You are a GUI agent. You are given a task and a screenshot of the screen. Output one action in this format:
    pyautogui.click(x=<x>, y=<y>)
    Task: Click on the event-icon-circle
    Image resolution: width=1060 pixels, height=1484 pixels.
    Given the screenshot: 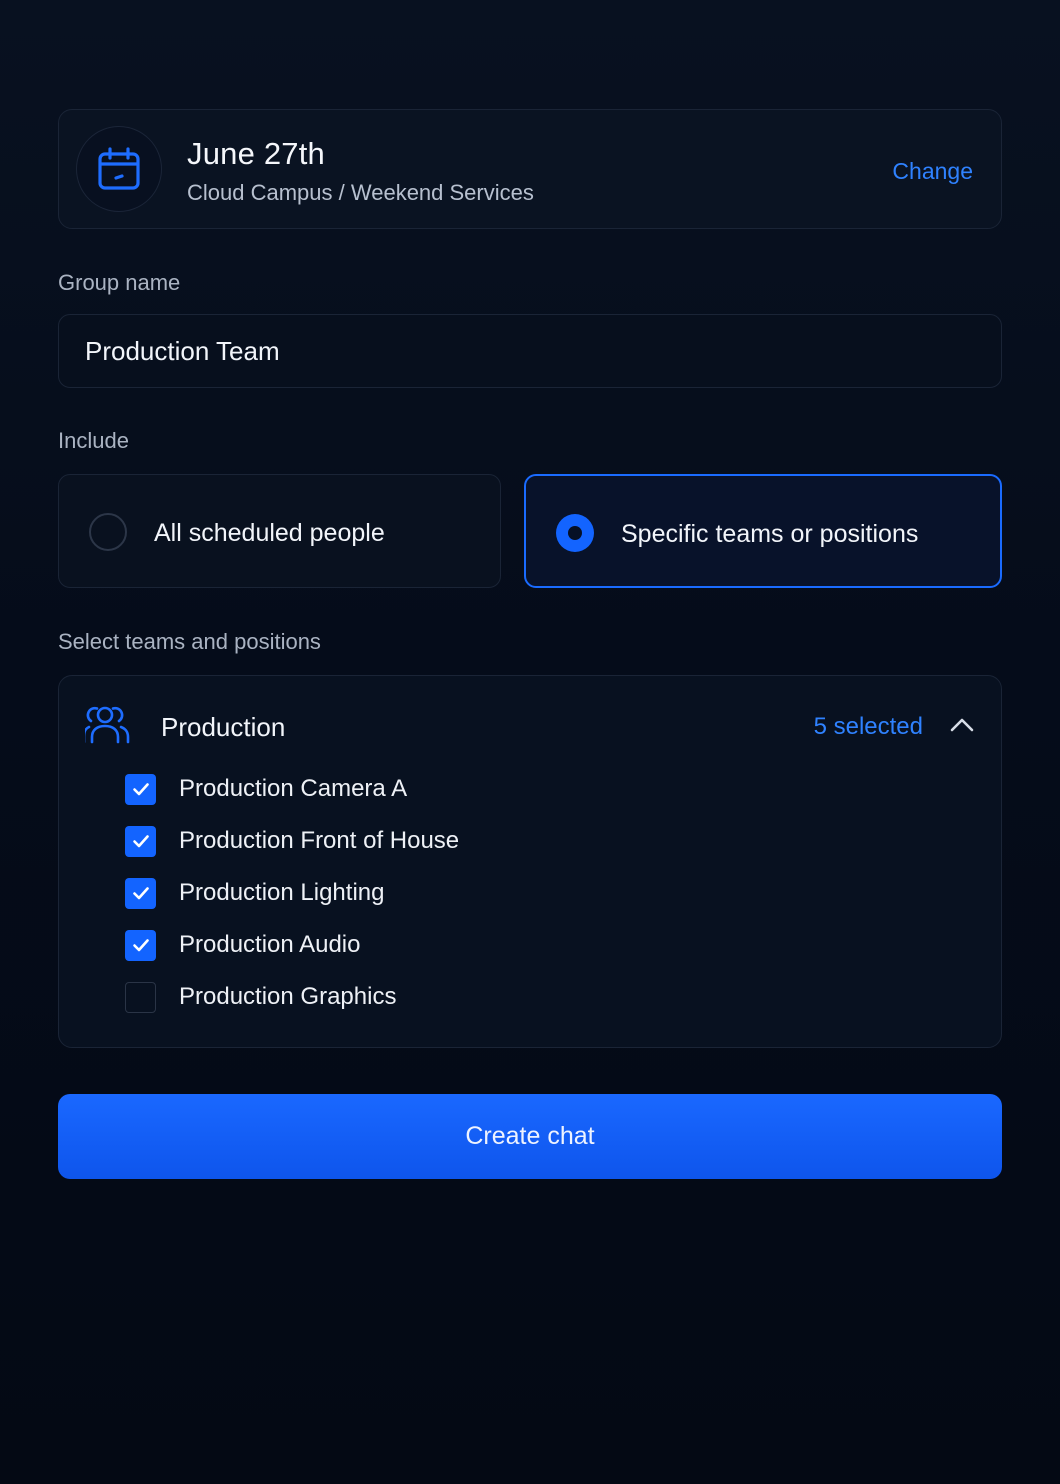 What is the action you would take?
    pyautogui.click(x=119, y=169)
    